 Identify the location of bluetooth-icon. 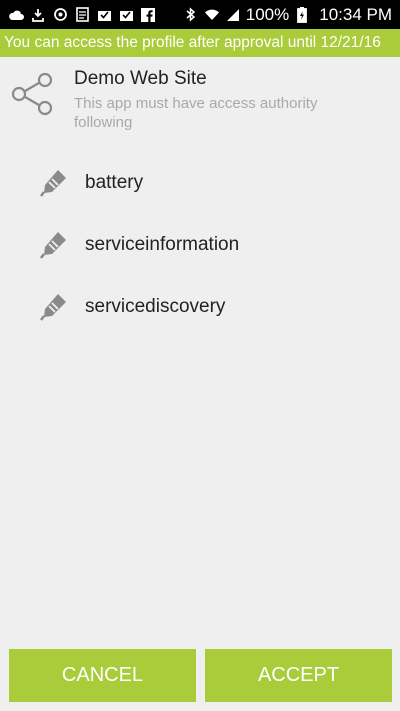
(191, 15).